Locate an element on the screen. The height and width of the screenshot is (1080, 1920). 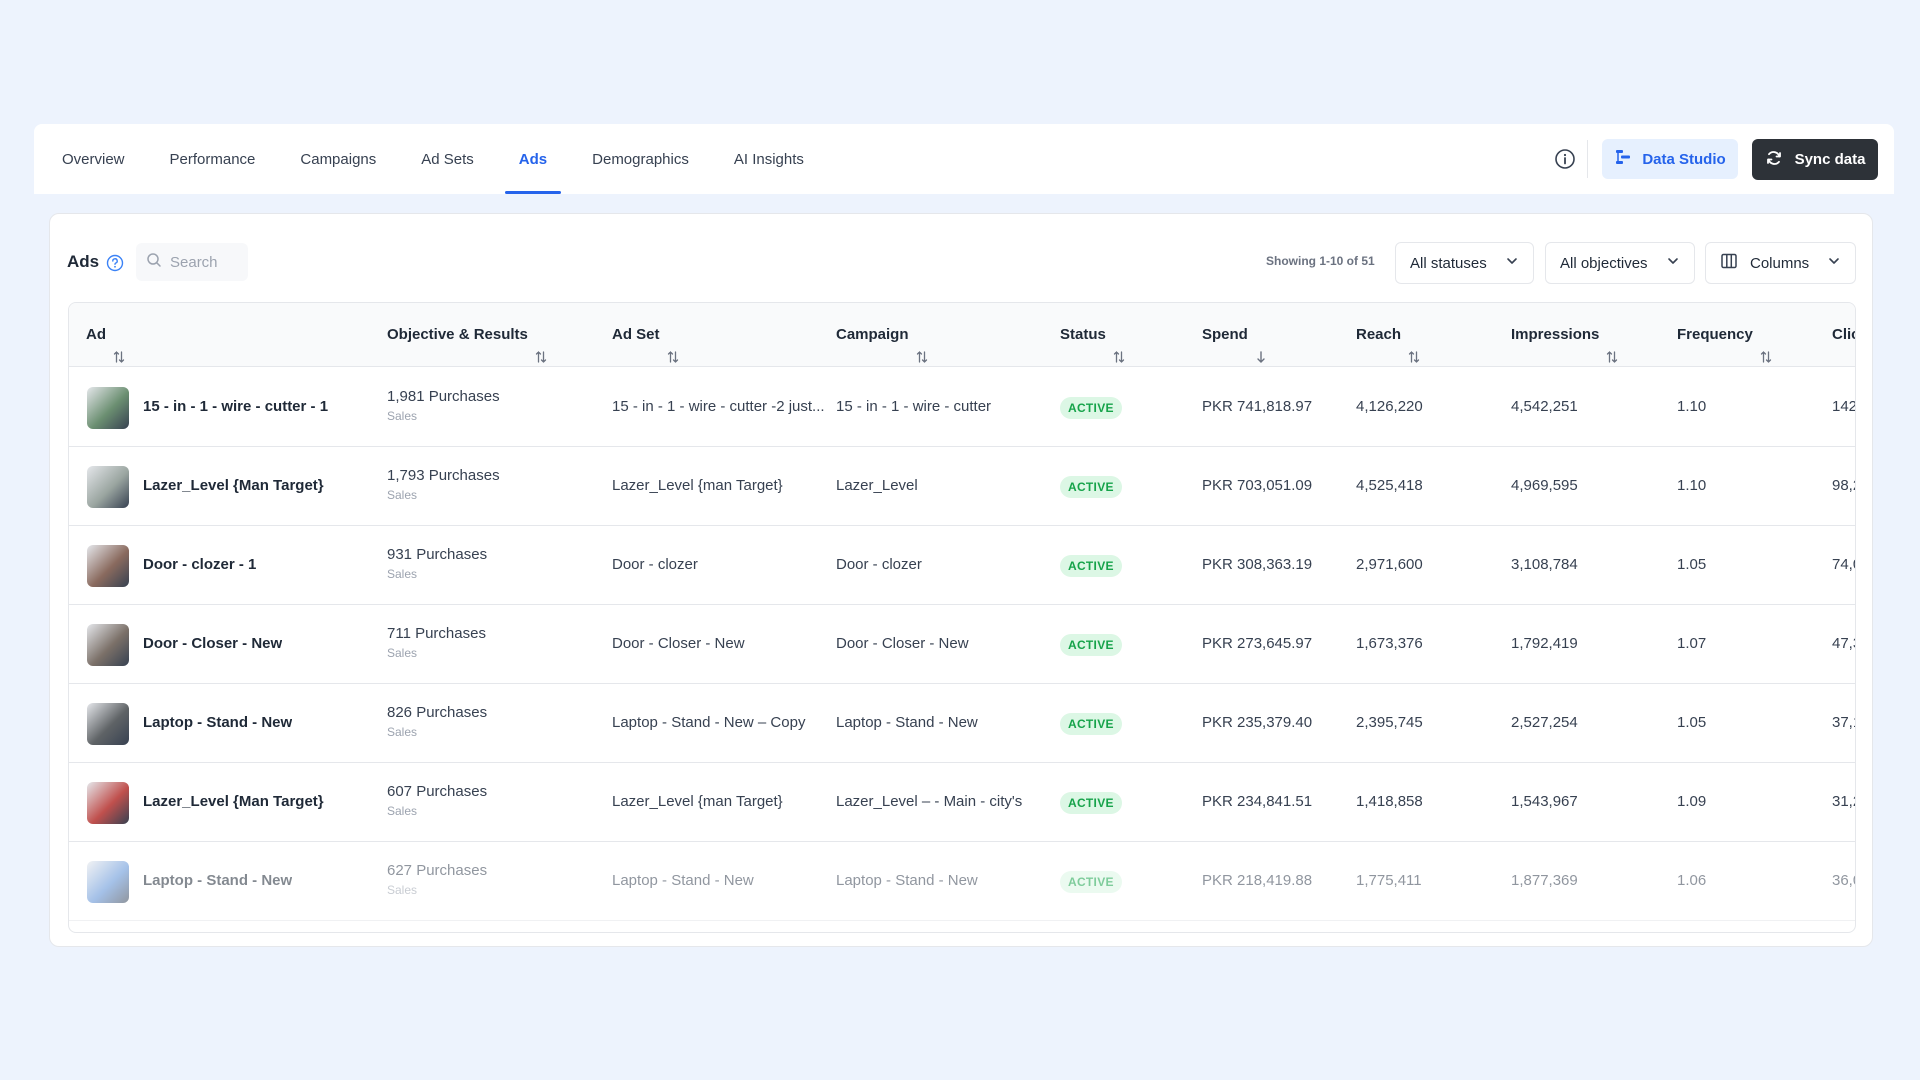
tab-demographics: Demographics is located at coordinates (640, 159).